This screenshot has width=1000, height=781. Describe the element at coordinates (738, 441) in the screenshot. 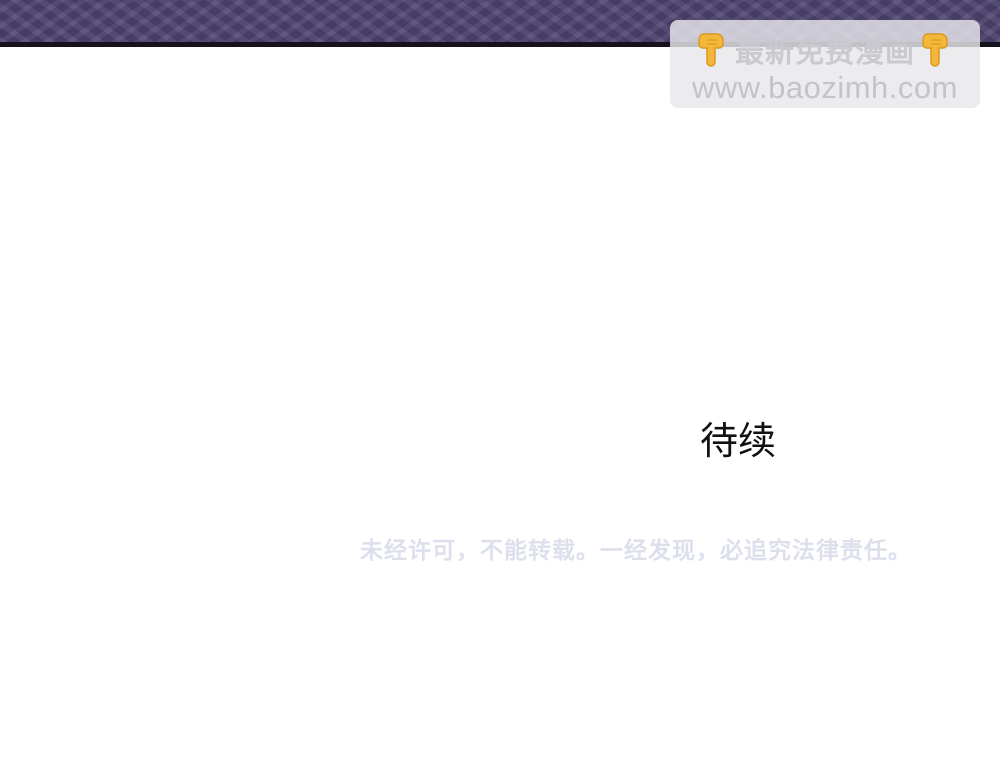

I see `to-be-continued-text: 待续` at that location.